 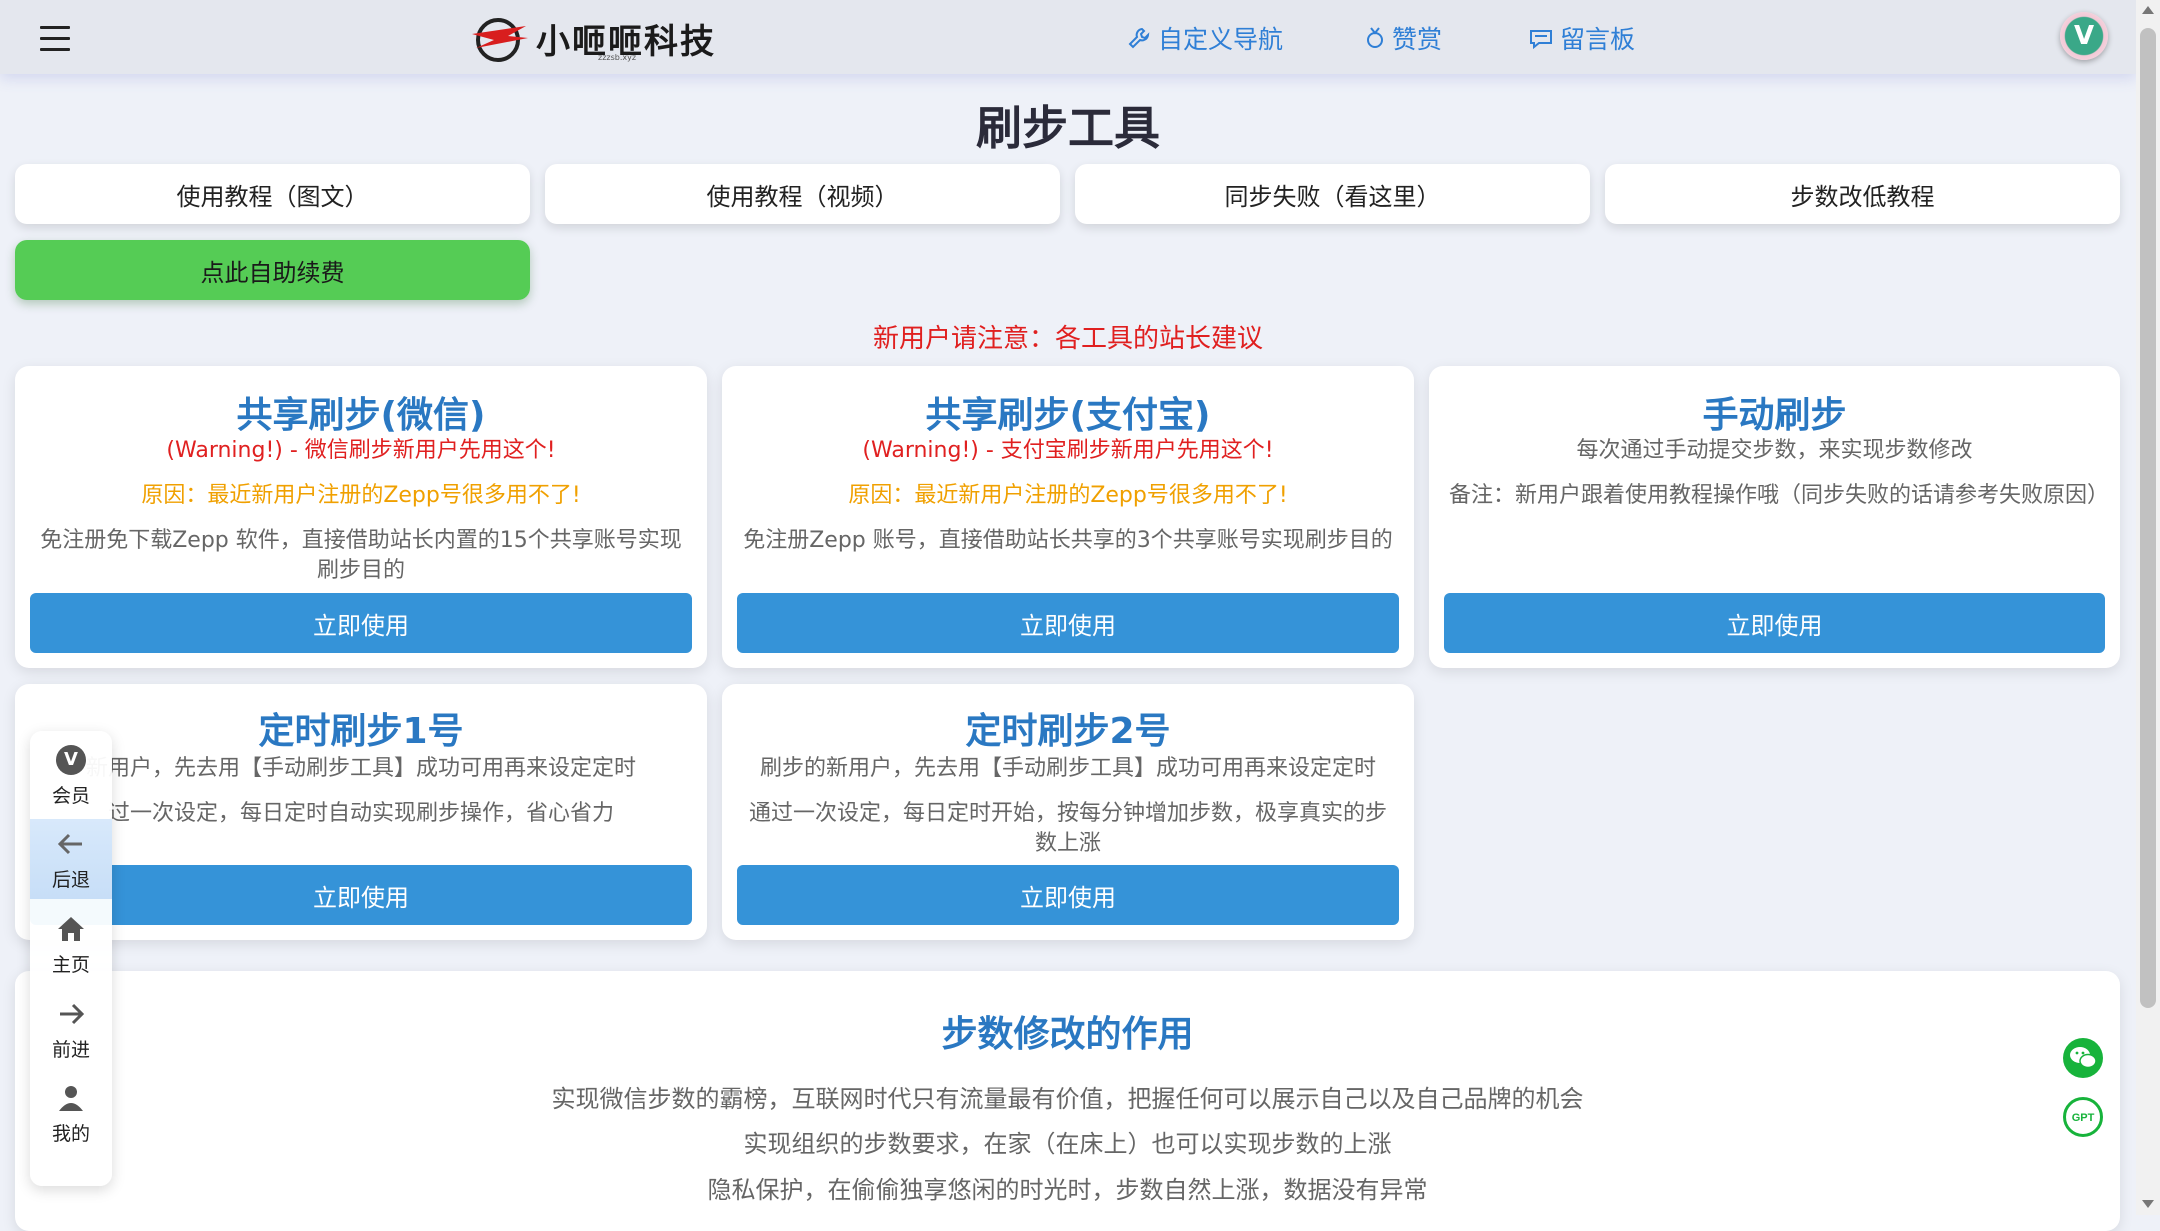 I want to click on sidenav-mine: 我的, so click(x=71, y=1113).